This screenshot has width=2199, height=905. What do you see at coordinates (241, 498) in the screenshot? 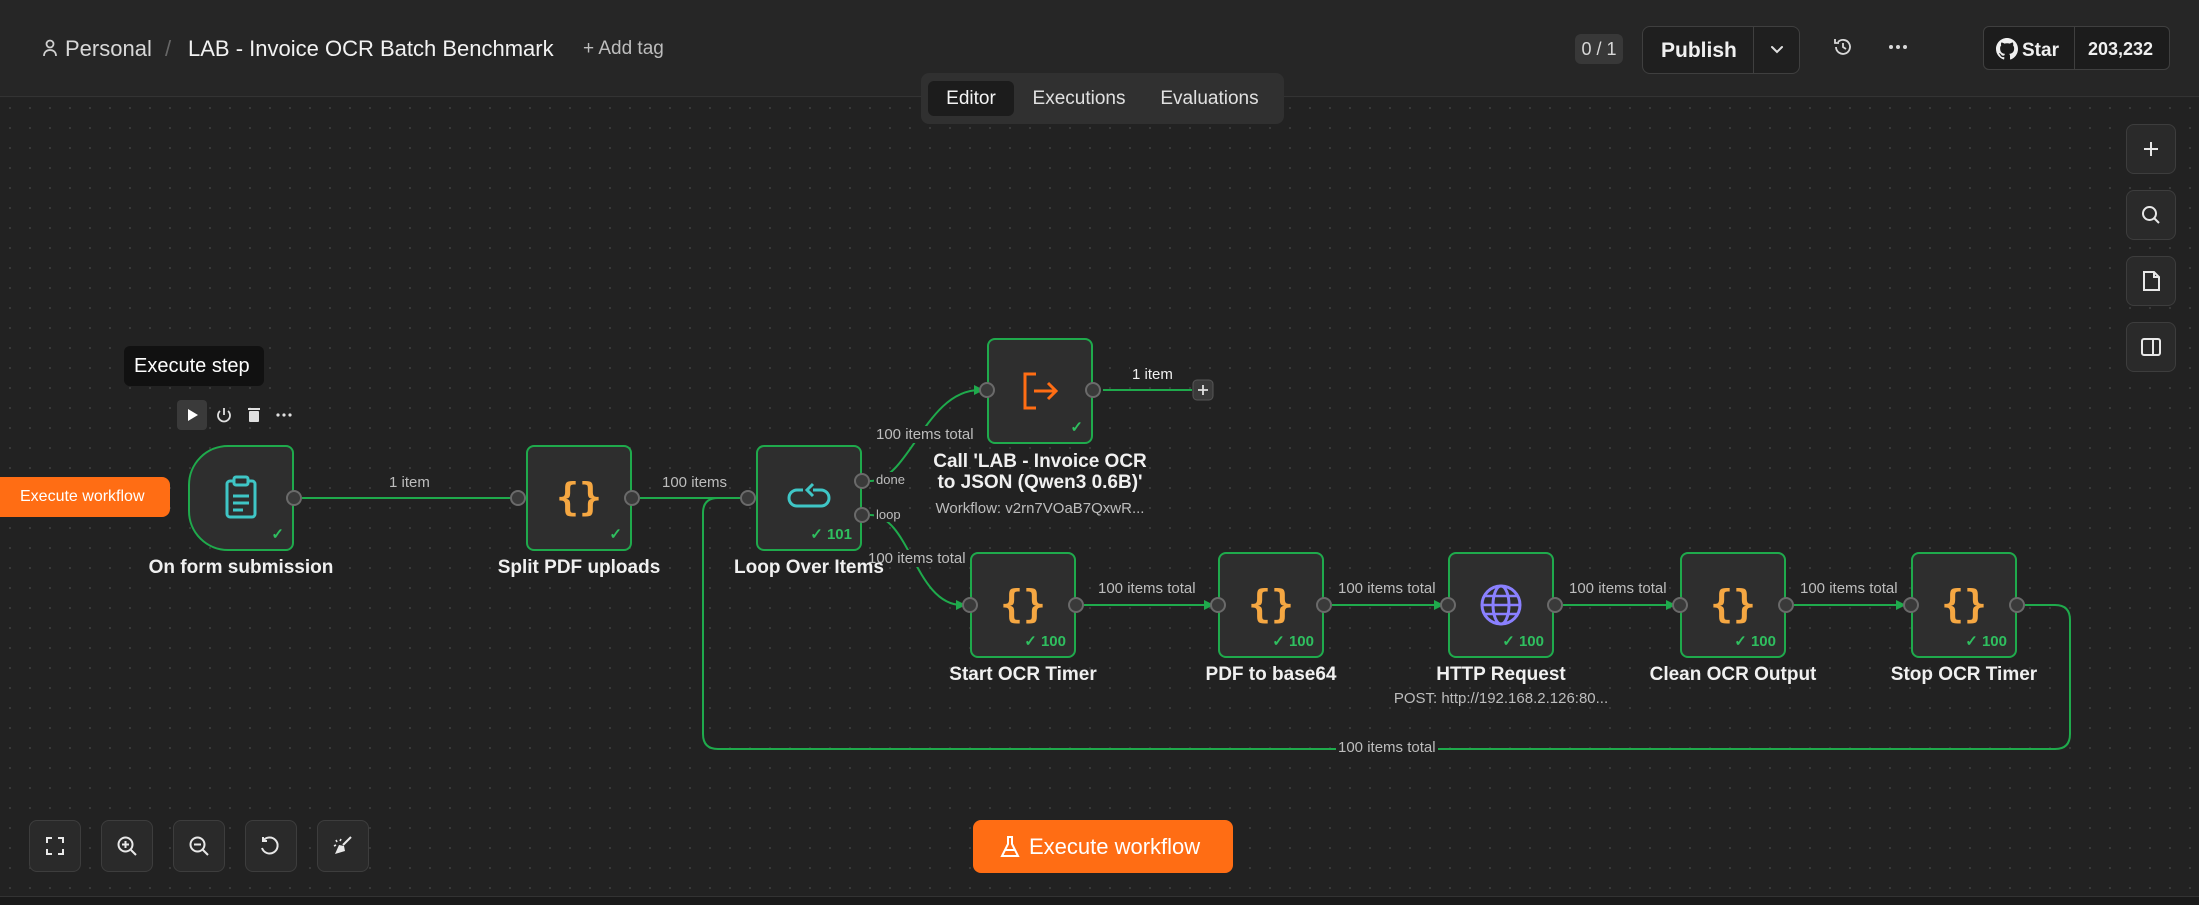
I see `node-on-form-submission: ✓` at bounding box center [241, 498].